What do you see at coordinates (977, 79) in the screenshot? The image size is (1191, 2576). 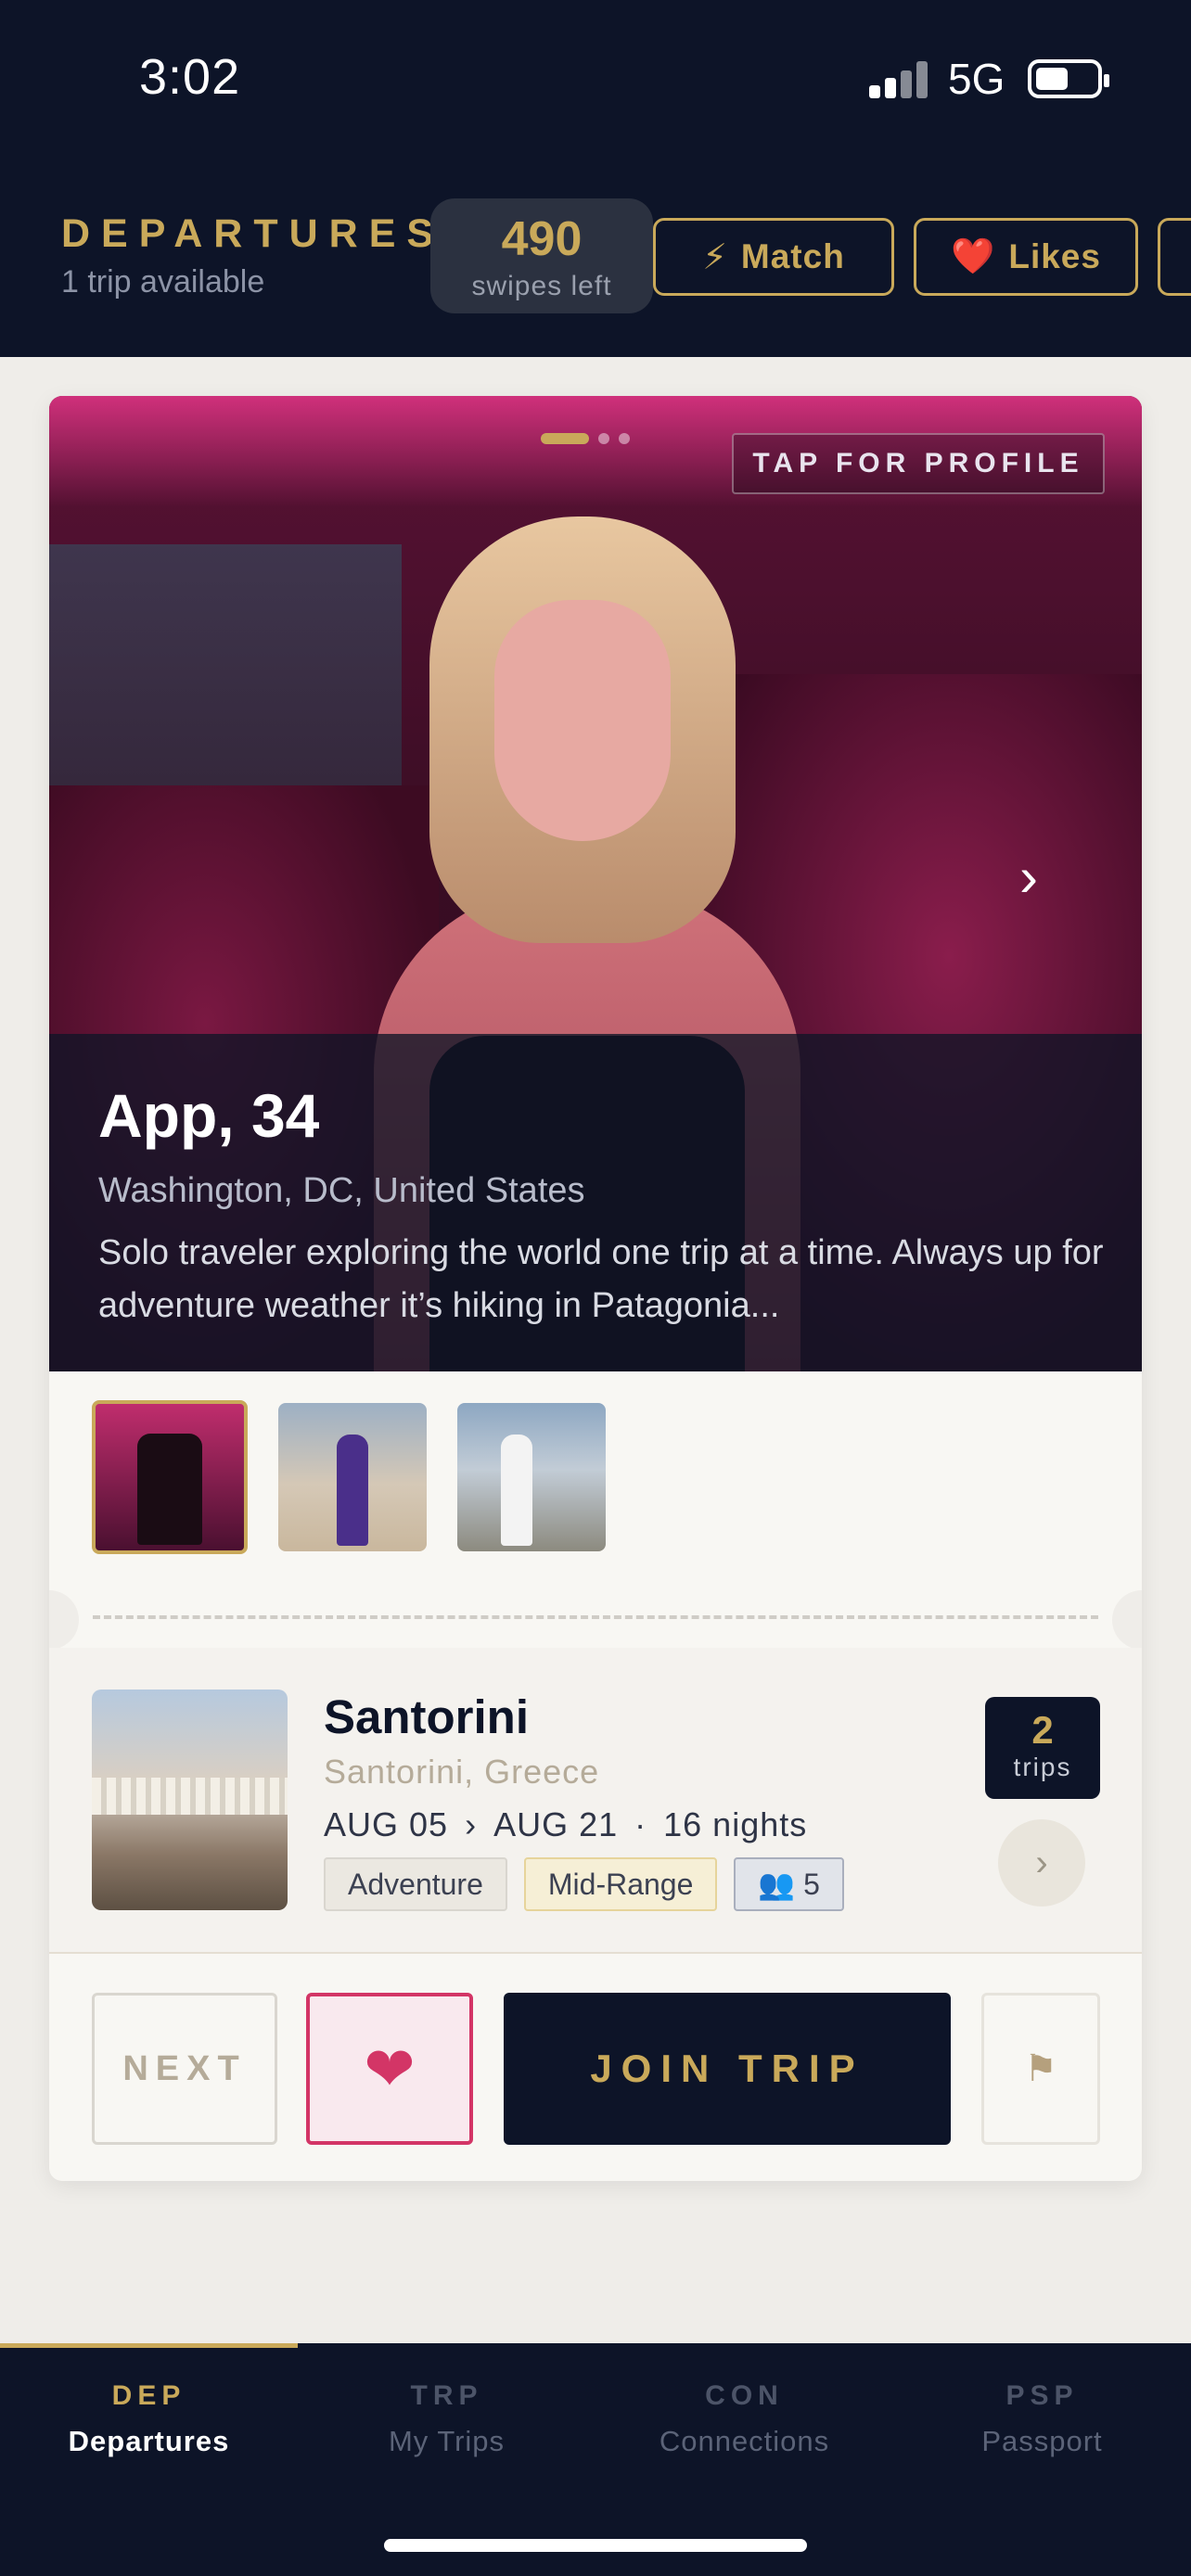 I see `network-label: 5G` at bounding box center [977, 79].